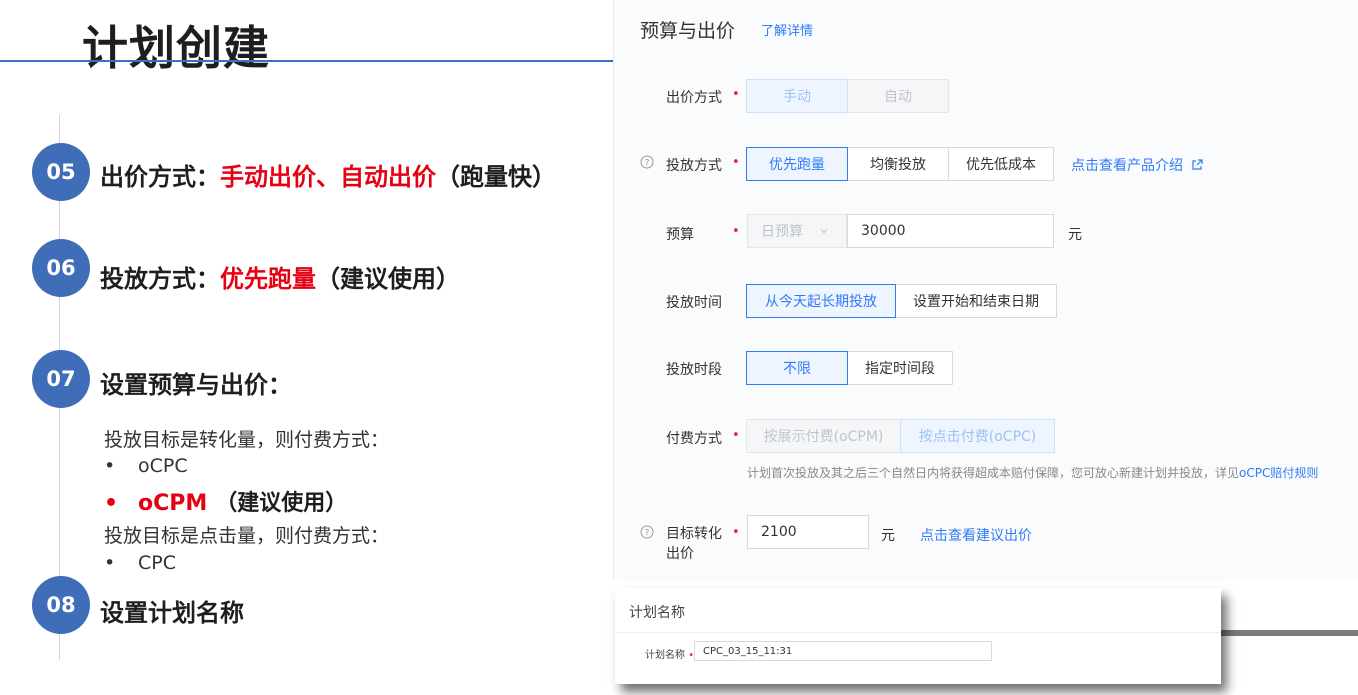 Image resolution: width=1358 pixels, height=695 pixels. Describe the element at coordinates (173, 503) in the screenshot. I see `bullet-ocpm-text: oCPM` at that location.